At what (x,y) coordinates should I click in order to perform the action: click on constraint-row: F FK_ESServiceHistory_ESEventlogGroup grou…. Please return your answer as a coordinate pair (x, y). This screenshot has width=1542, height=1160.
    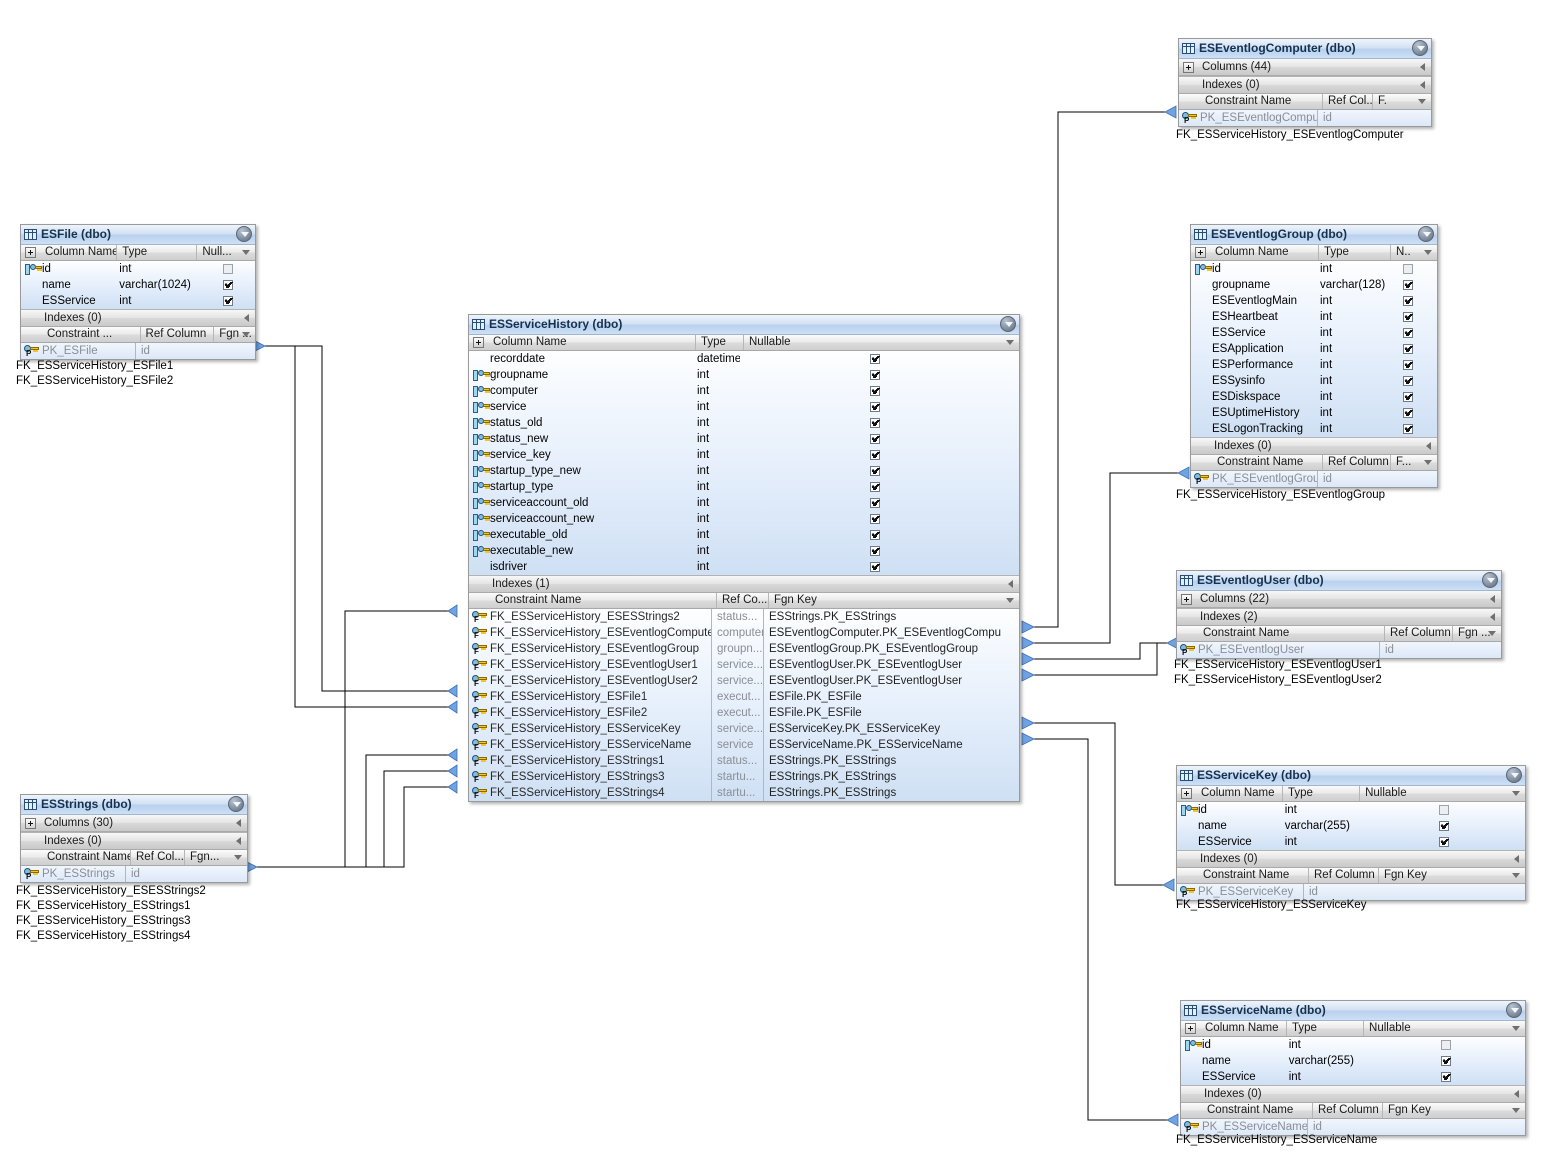
    Looking at the image, I should click on (744, 649).